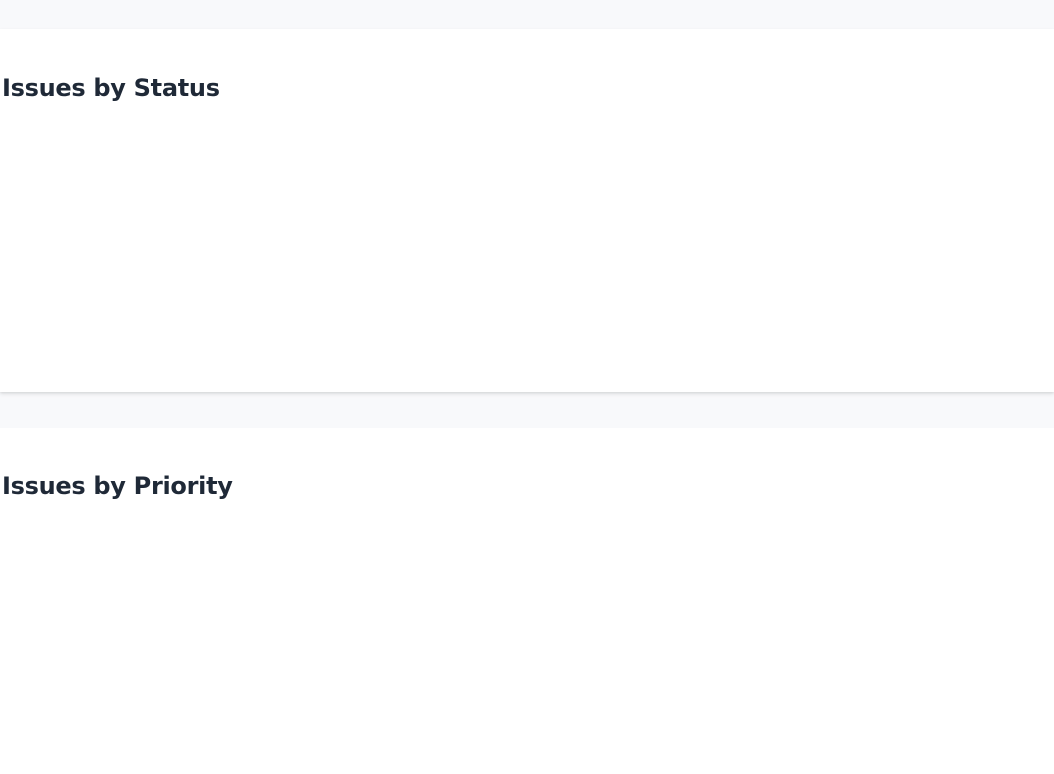  Describe the element at coordinates (117, 486) in the screenshot. I see `issues-by-priority-title: Issues by Priority` at that location.